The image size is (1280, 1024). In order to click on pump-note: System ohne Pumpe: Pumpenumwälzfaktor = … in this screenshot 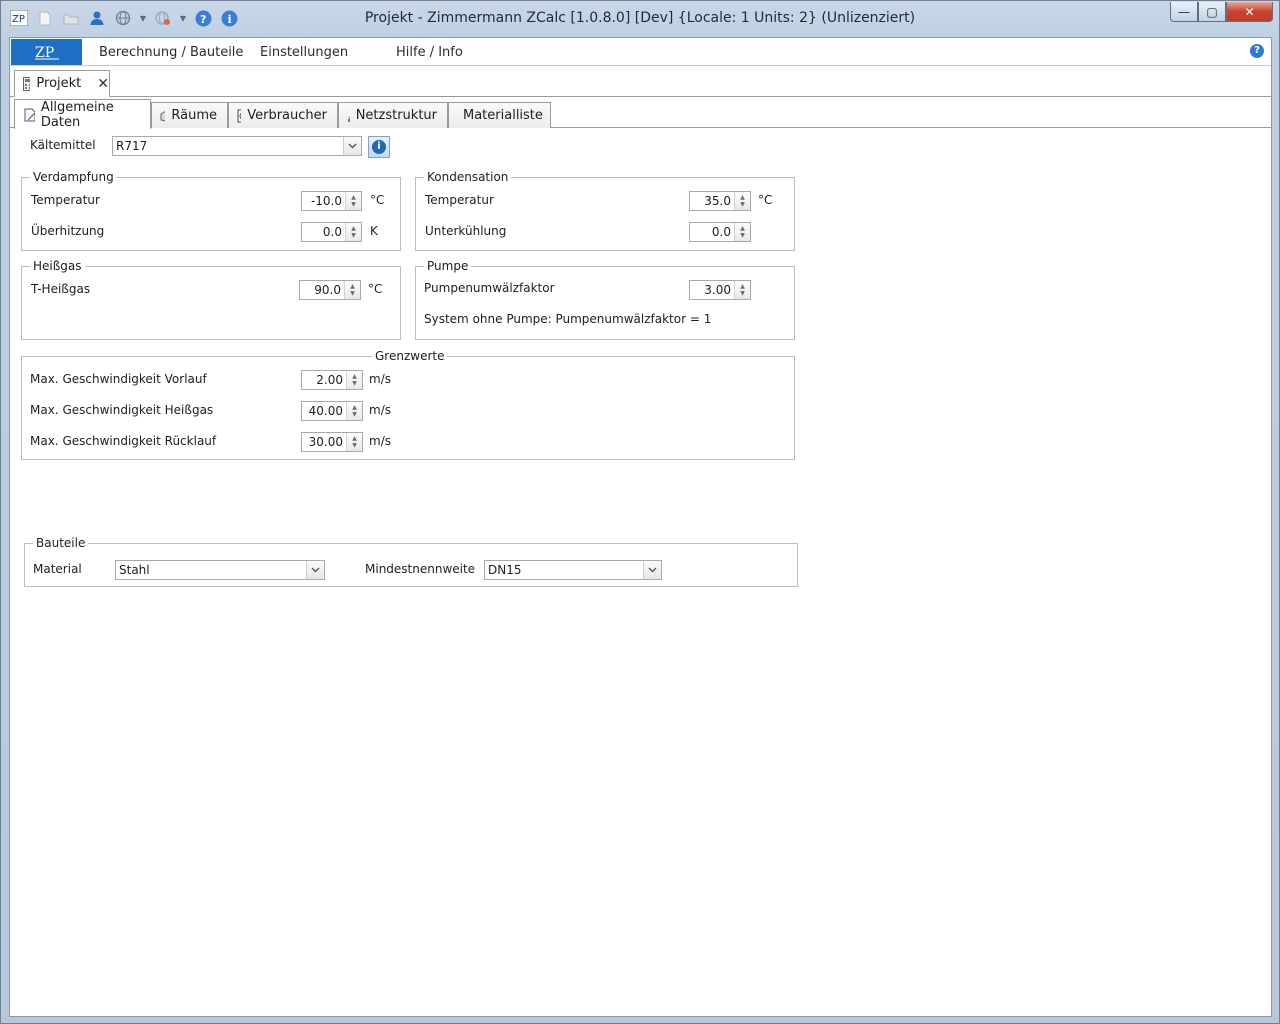, I will do `click(568, 319)`.